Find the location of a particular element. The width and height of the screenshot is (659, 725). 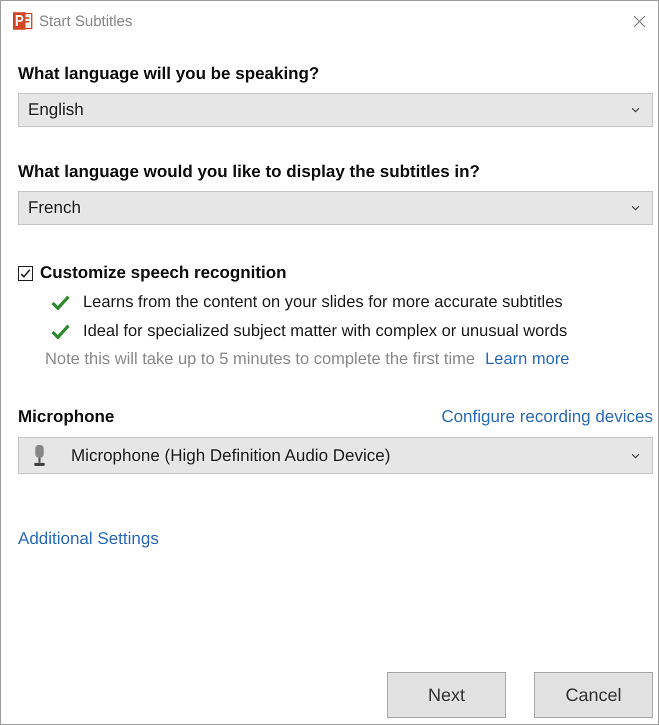

microphone-dropdown: Microphone (High Definition Audio Device) is located at coordinates (335, 455).